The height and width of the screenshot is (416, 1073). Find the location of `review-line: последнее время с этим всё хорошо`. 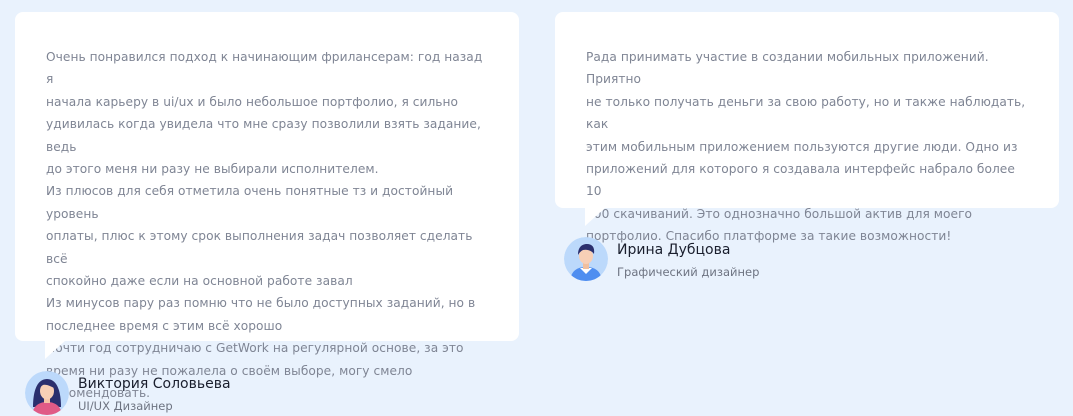

review-line: последнее время с этим всё хорошо is located at coordinates (164, 325).